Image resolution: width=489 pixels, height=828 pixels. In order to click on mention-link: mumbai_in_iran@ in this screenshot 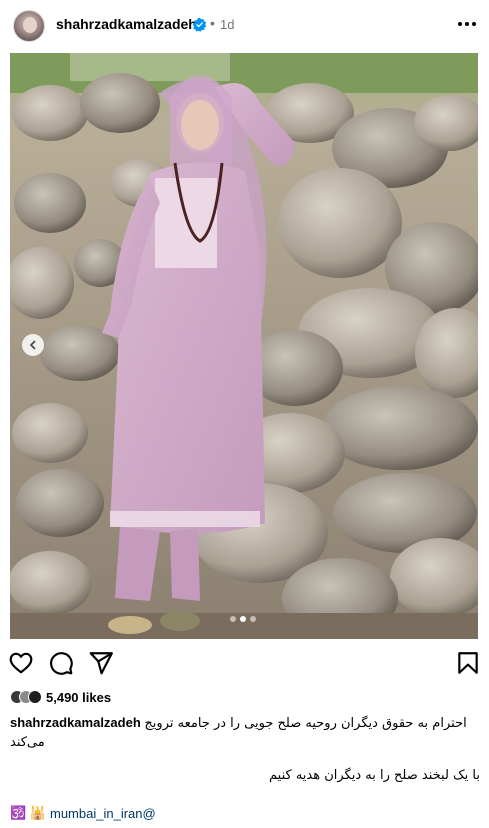, I will do `click(103, 813)`.